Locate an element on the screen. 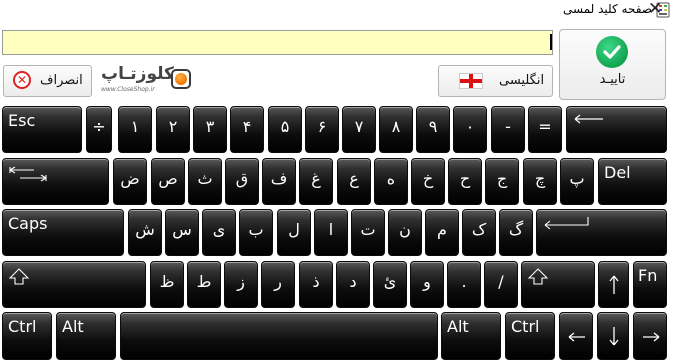  key-right is located at coordinates (650, 336).